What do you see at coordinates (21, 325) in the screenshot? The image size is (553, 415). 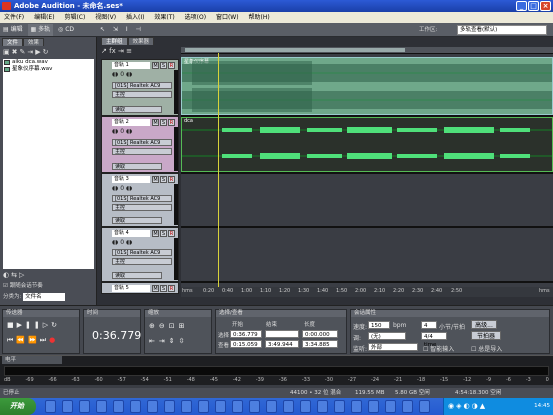 I see `play-icon: ▶` at bounding box center [21, 325].